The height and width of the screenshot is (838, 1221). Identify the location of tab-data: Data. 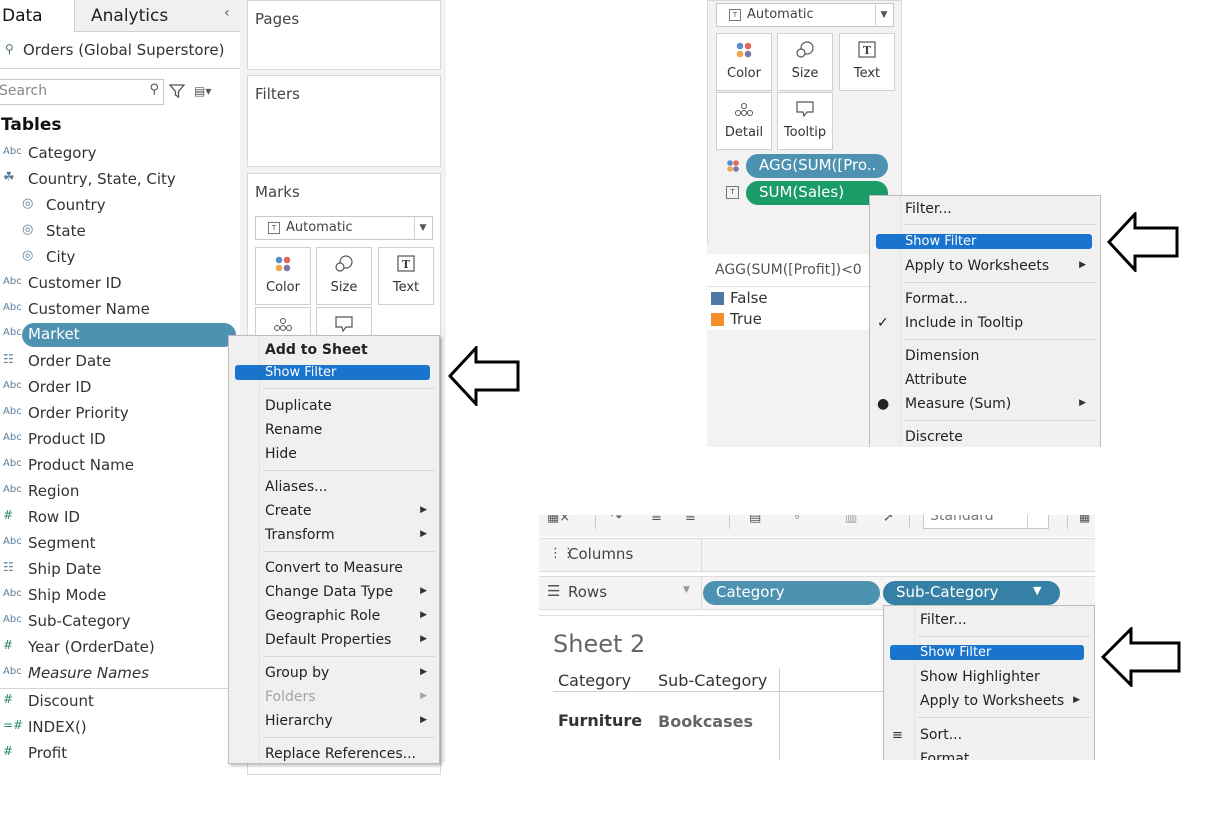
(37, 16).